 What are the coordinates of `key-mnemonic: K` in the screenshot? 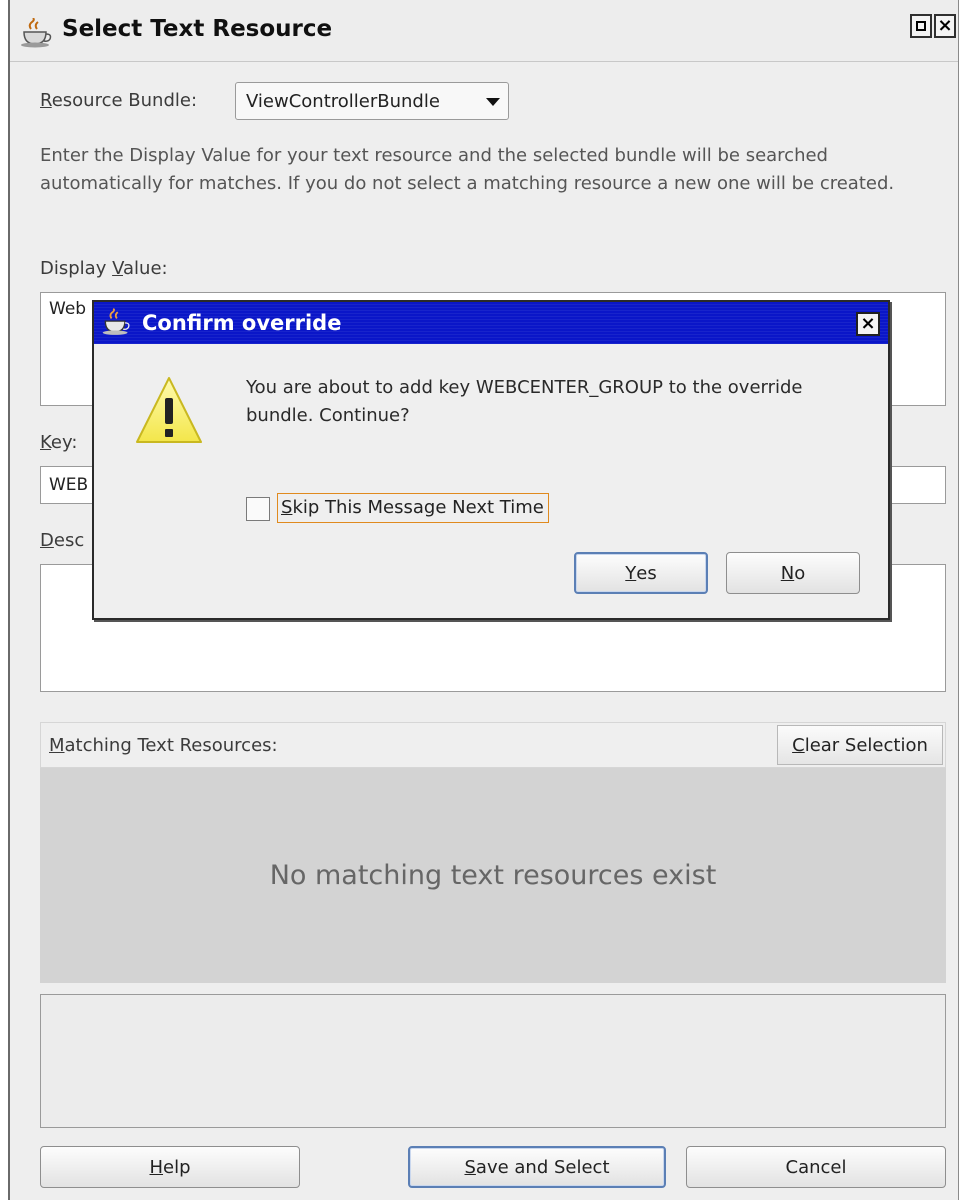 It's located at (45, 442).